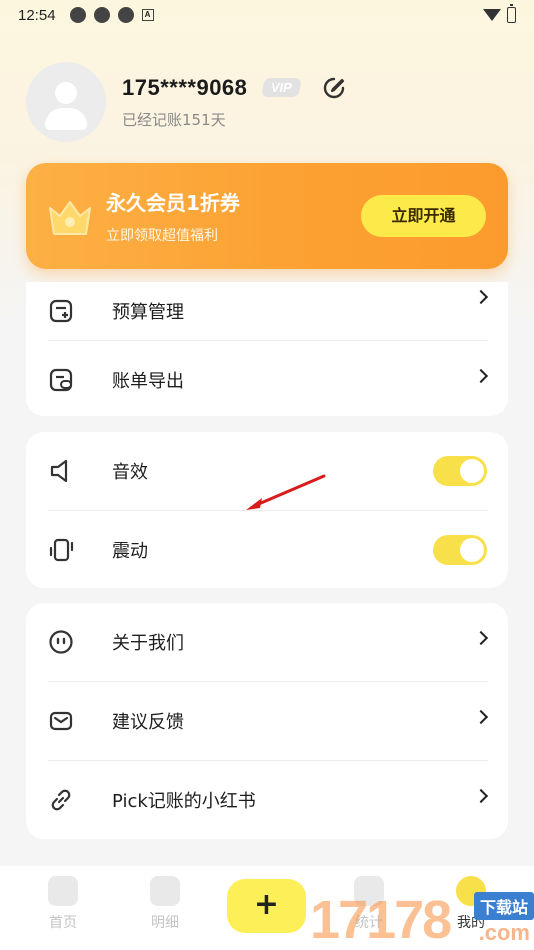  I want to click on status-time: 12:54, so click(37, 15).